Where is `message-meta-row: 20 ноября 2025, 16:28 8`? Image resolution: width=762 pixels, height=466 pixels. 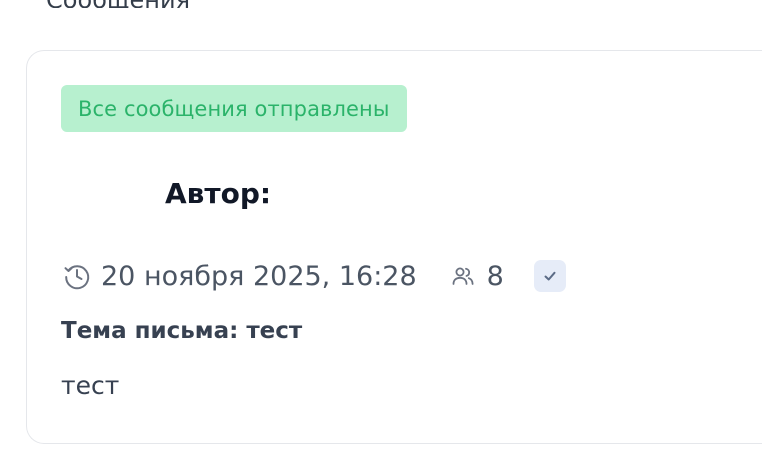 message-meta-row: 20 ноября 2025, 16:28 8 is located at coordinates (313, 276).